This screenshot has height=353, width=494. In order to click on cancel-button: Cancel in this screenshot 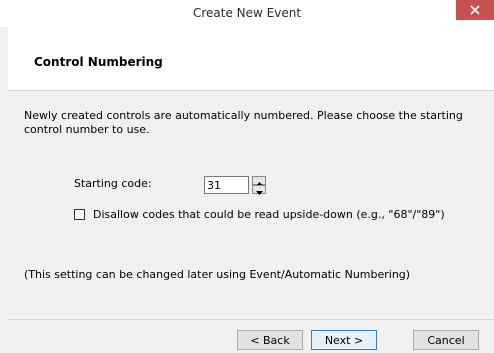, I will do `click(446, 340)`.